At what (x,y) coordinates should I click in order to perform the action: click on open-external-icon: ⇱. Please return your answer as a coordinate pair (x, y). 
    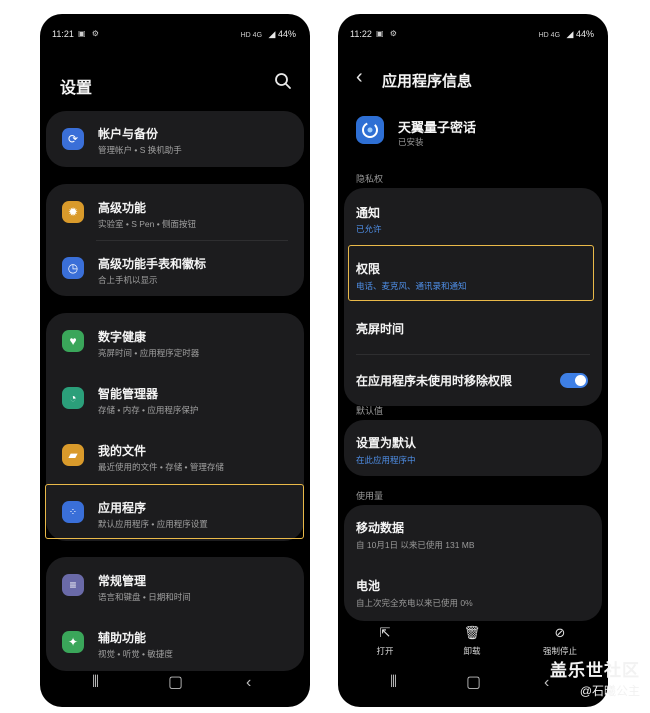
    Looking at the image, I should click on (385, 632).